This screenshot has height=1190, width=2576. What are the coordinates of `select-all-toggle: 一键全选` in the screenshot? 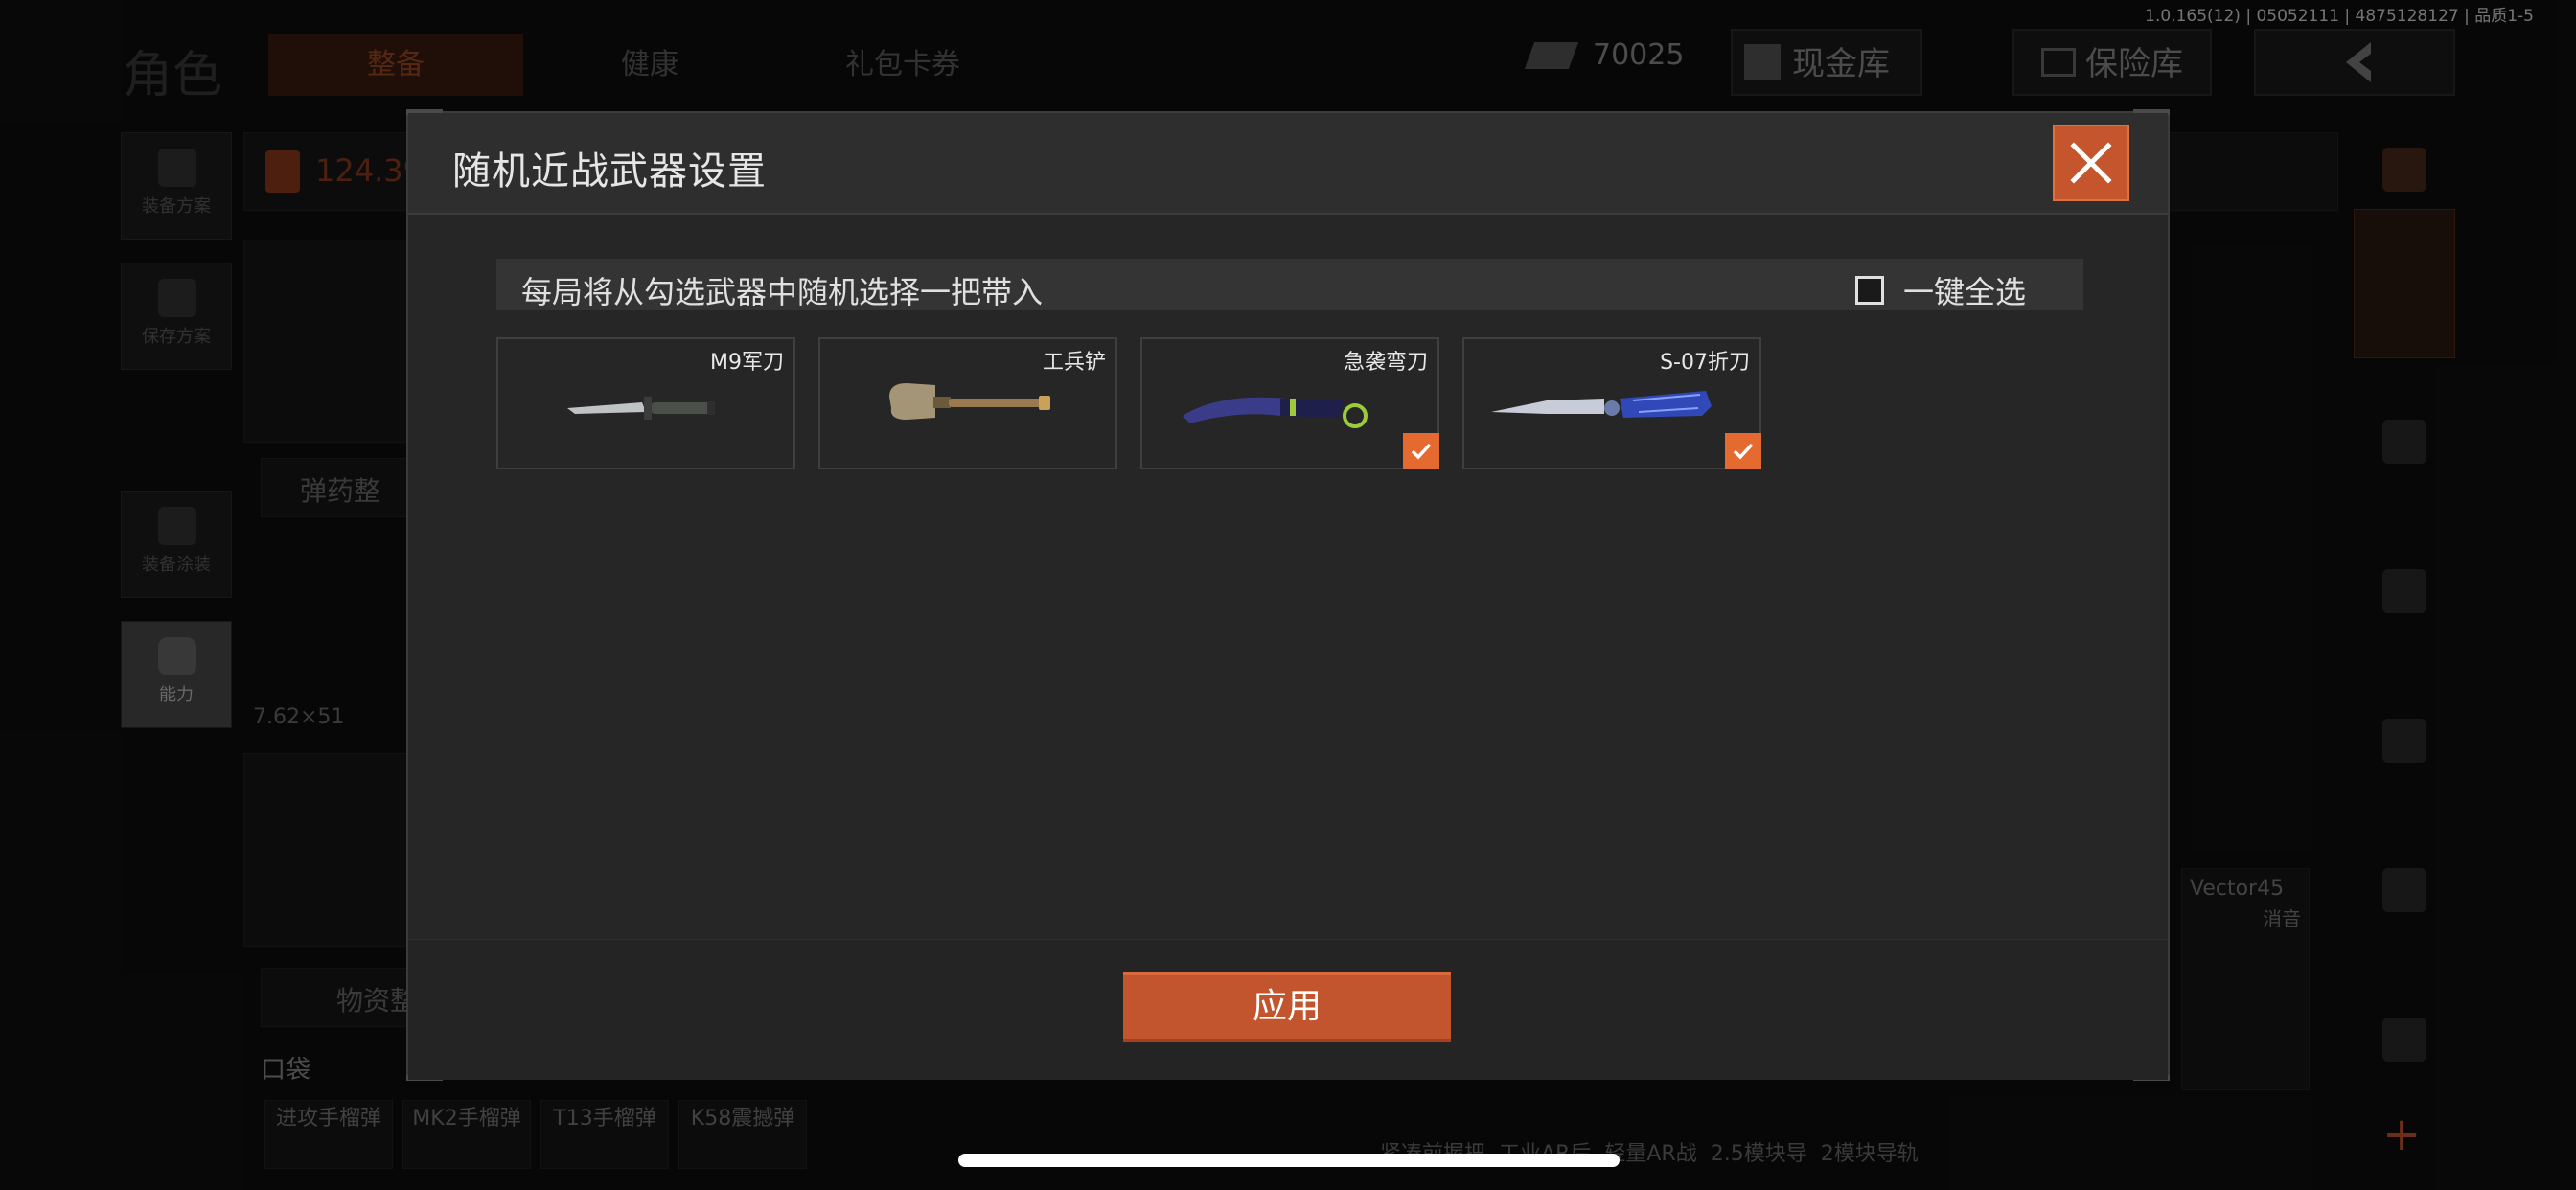 It's located at (1940, 290).